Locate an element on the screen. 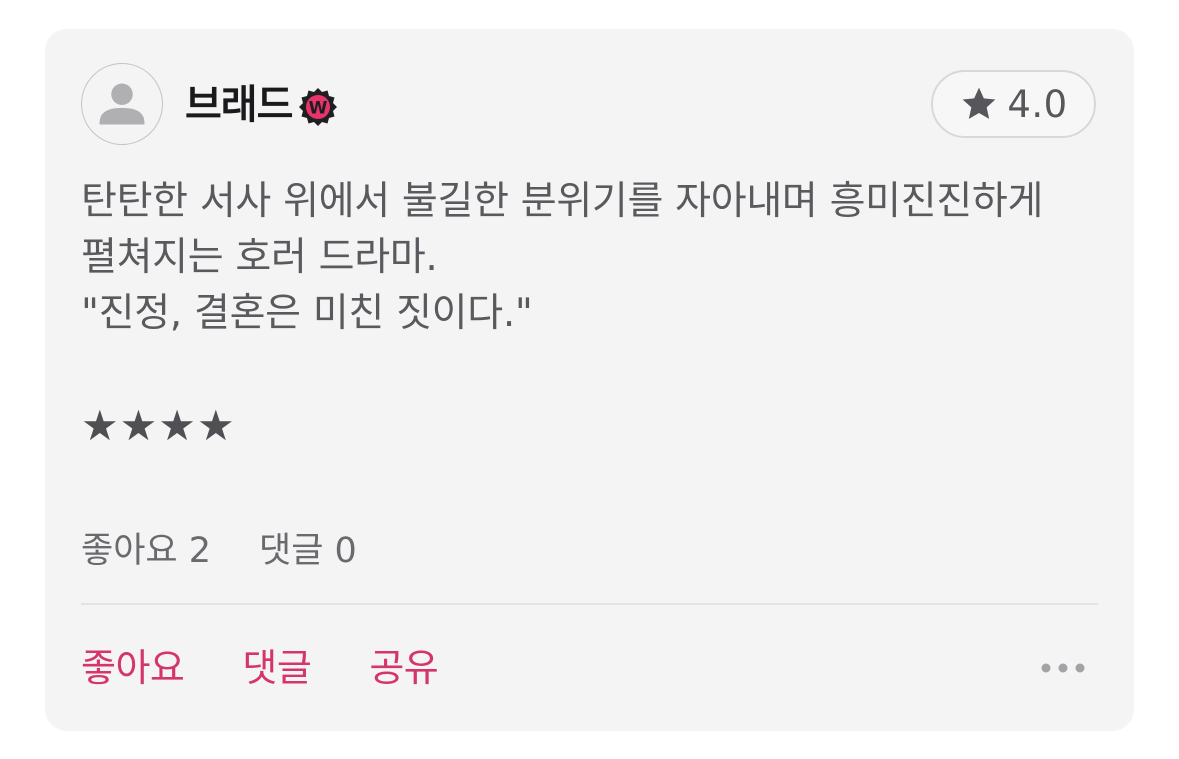  action-bar: 좋아요 댓글 공유 is located at coordinates (260, 668).